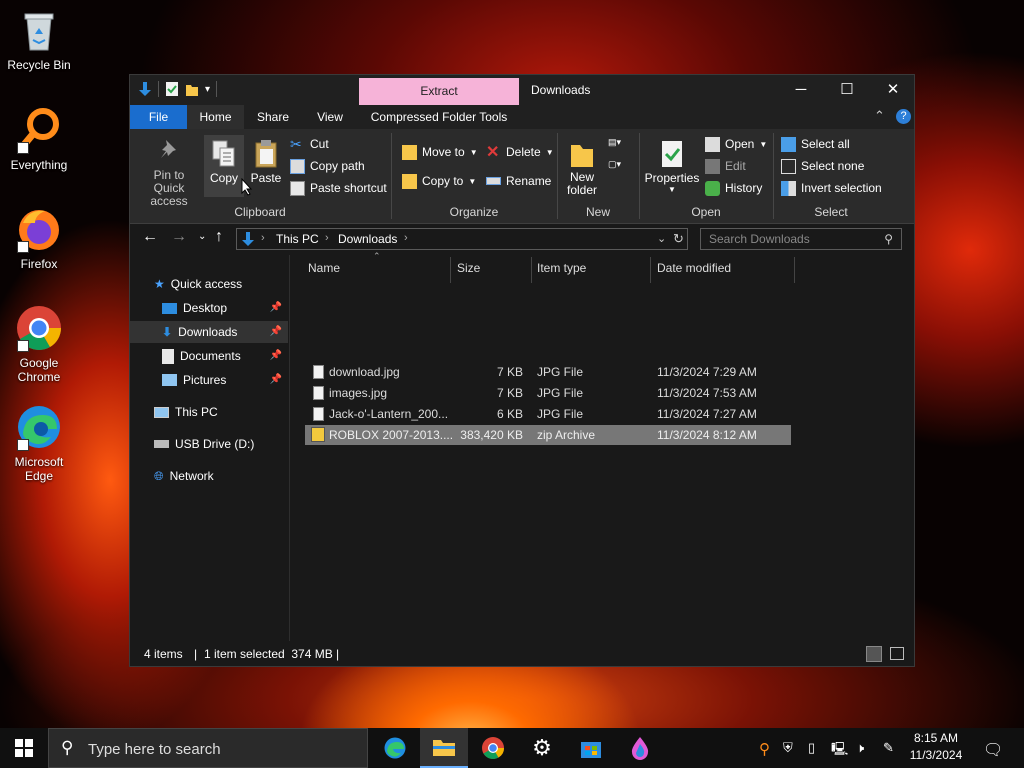  I want to click on copy-path-button: Copy path, so click(327, 166).